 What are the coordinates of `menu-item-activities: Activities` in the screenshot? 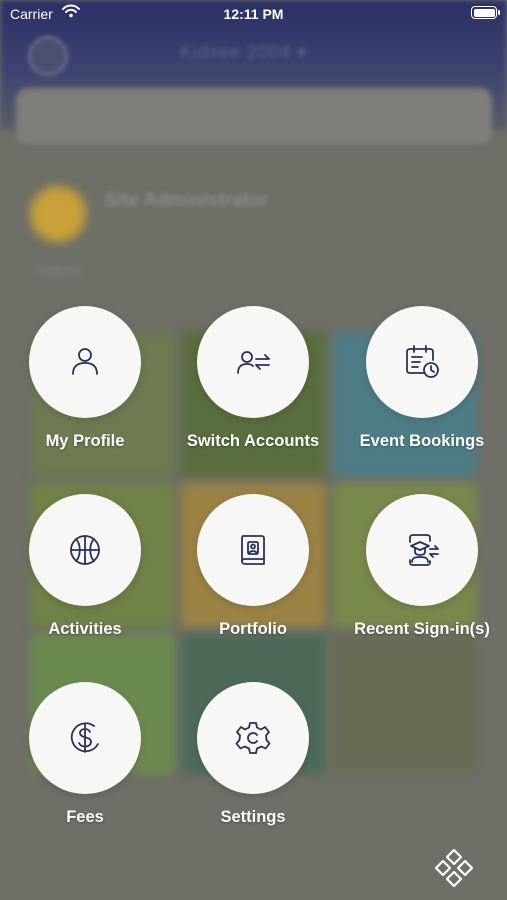 It's located at (85, 566).